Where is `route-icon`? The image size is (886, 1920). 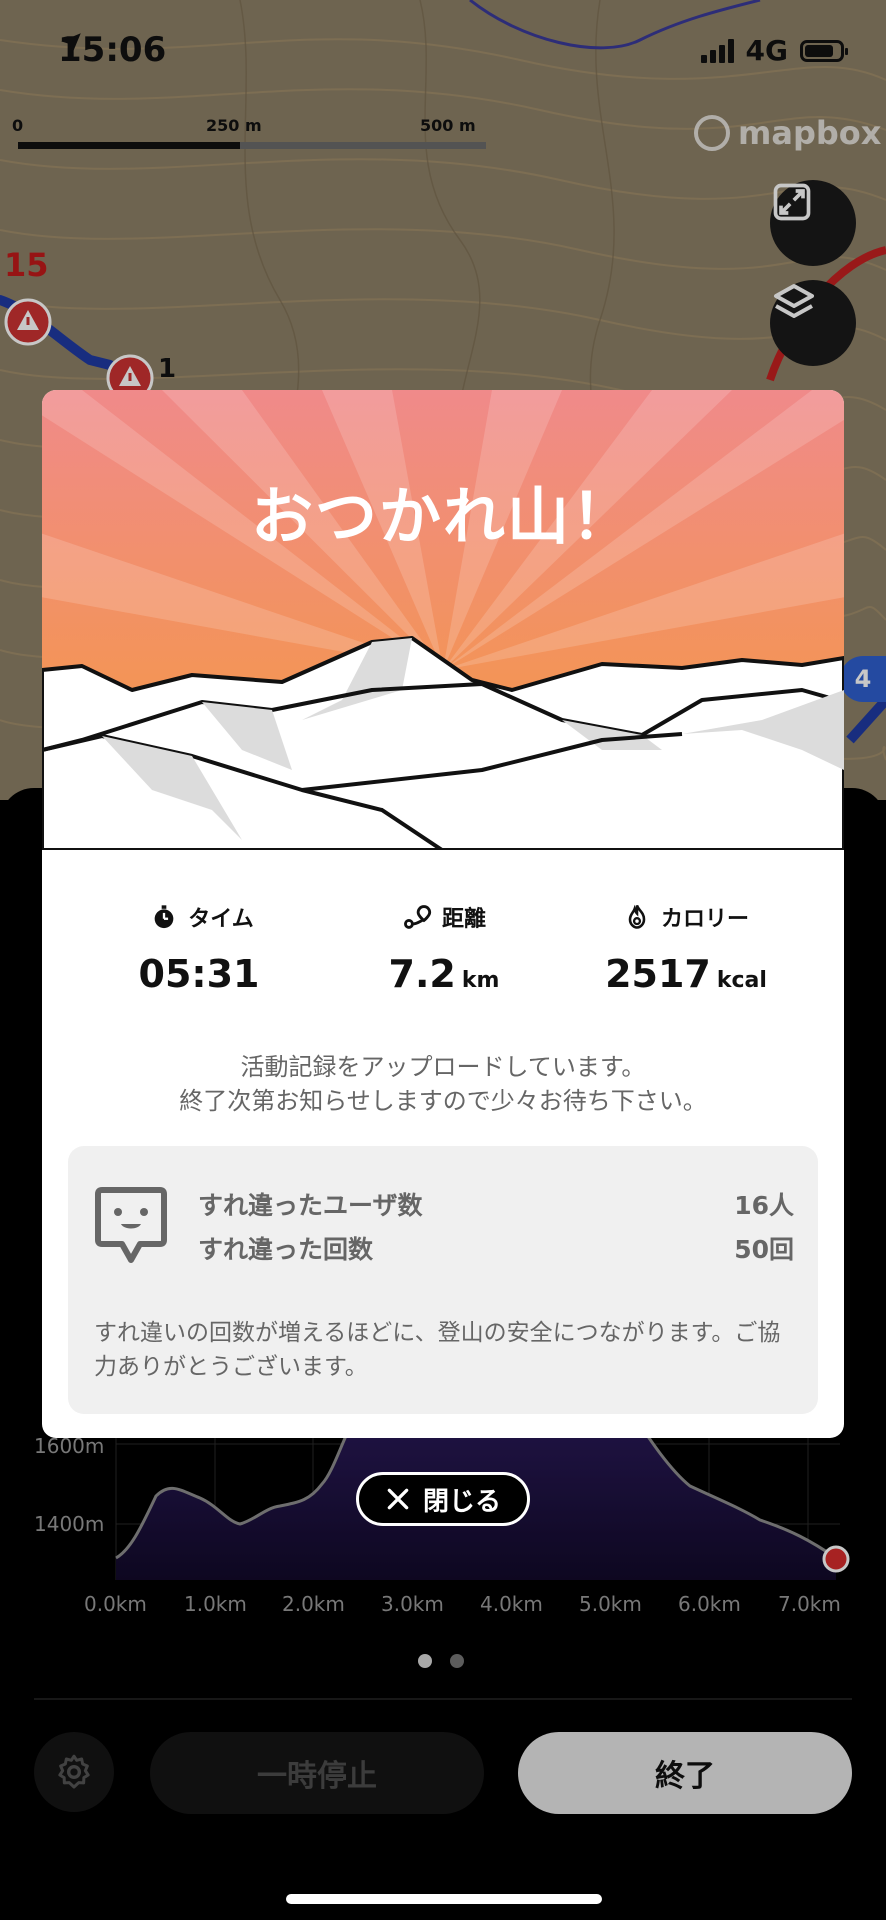 route-icon is located at coordinates (418, 917).